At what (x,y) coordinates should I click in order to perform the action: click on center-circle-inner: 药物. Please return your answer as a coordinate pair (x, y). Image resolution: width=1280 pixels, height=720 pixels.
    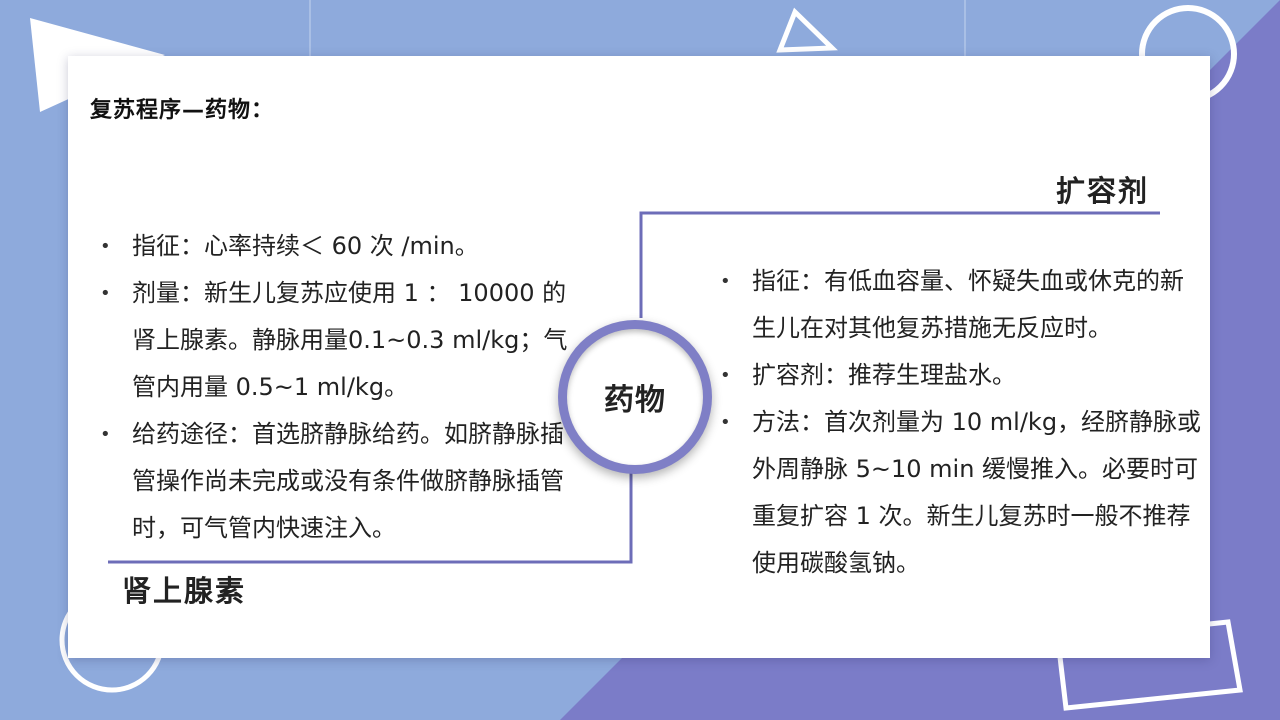
    Looking at the image, I should click on (635, 397).